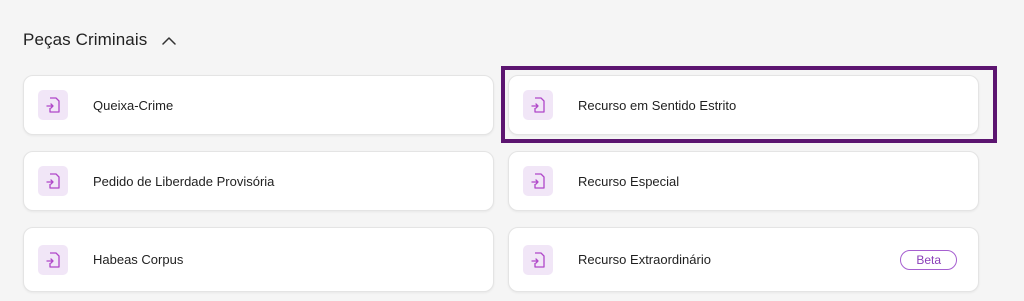 This screenshot has width=1024, height=301. I want to click on card-label: Recurso em Sentido Estrito, so click(657, 105).